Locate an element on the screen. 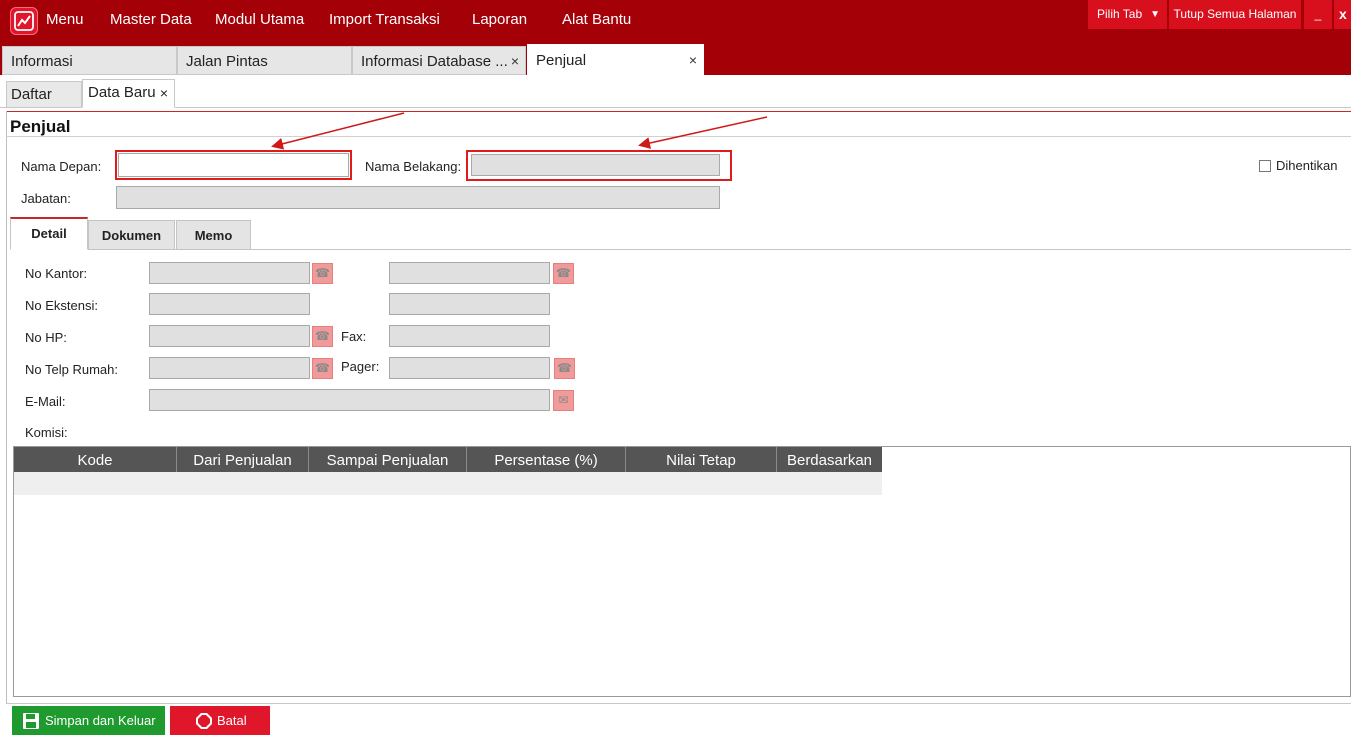 This screenshot has height=740, width=1351. nama-belakang-input is located at coordinates (595, 165).